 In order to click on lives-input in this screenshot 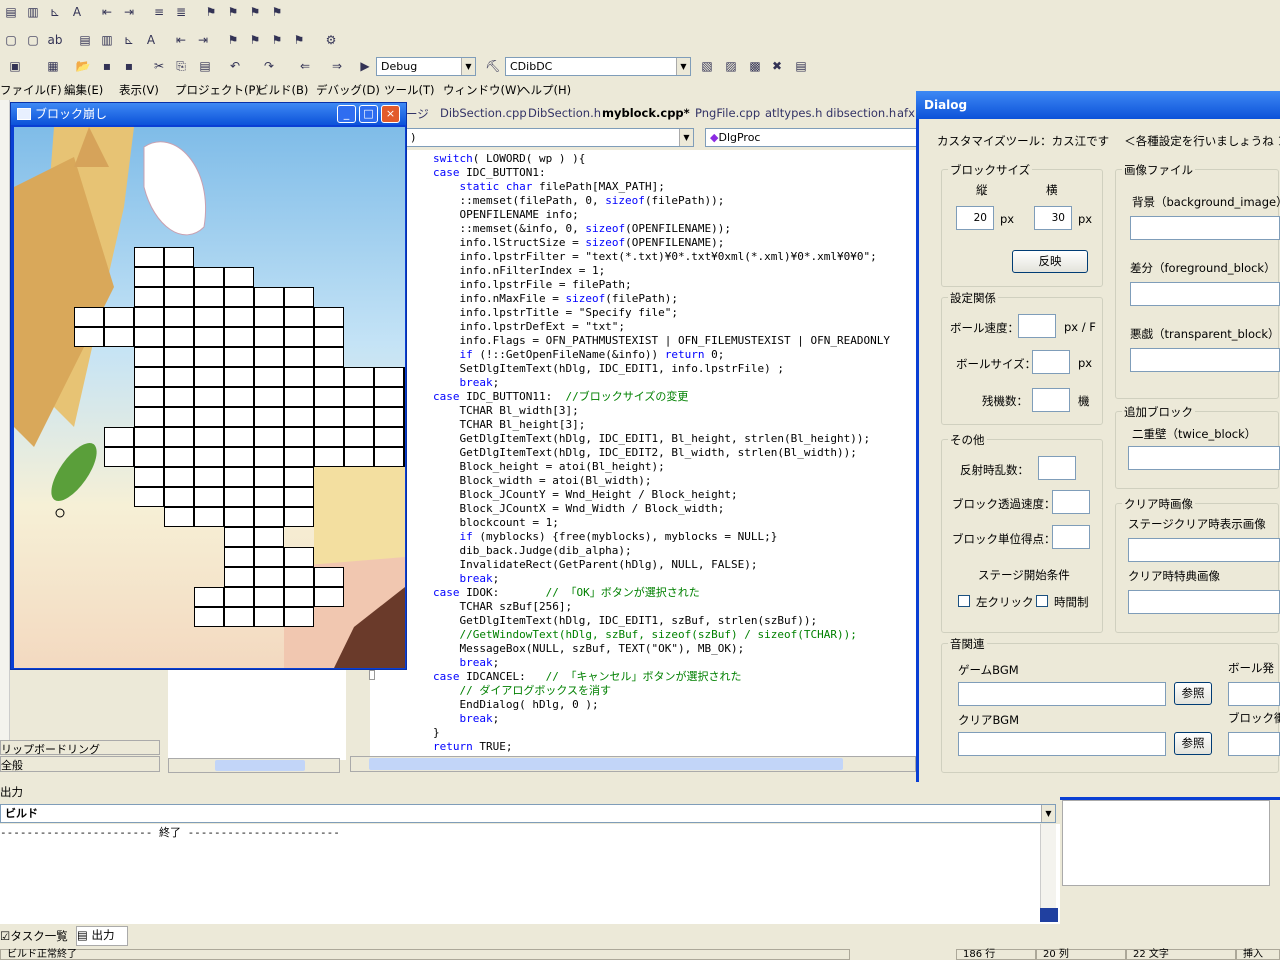, I will do `click(1051, 400)`.